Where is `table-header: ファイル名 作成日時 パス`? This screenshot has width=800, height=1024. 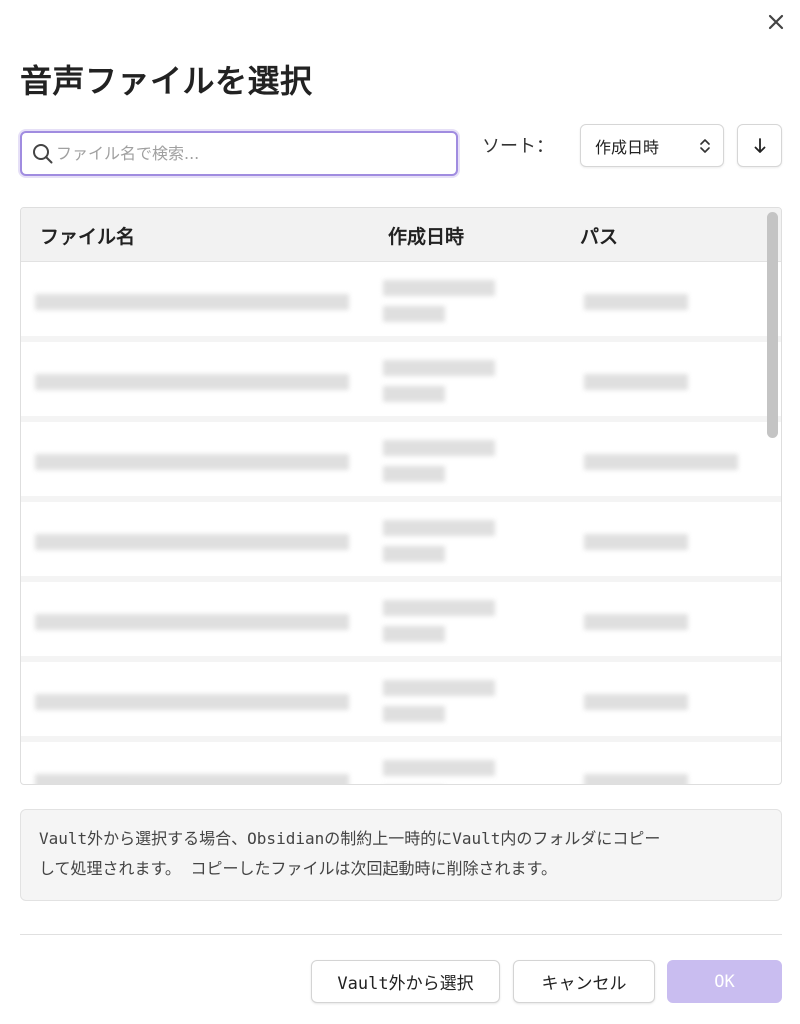
table-header: ファイル名 作成日時 パス is located at coordinates (401, 235).